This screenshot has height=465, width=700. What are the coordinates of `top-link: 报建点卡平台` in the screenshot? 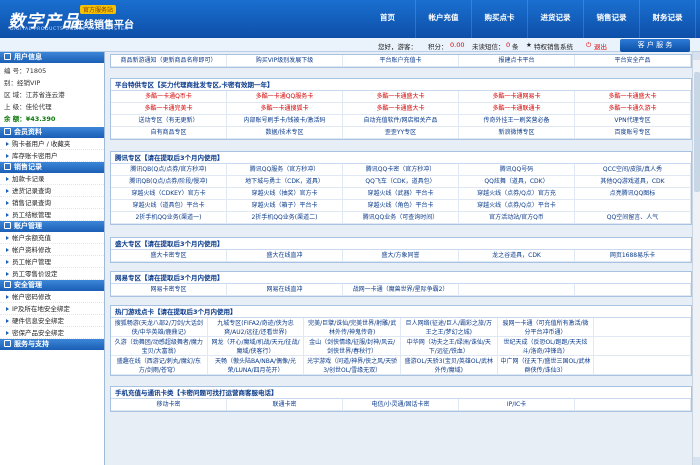 It's located at (517, 61).